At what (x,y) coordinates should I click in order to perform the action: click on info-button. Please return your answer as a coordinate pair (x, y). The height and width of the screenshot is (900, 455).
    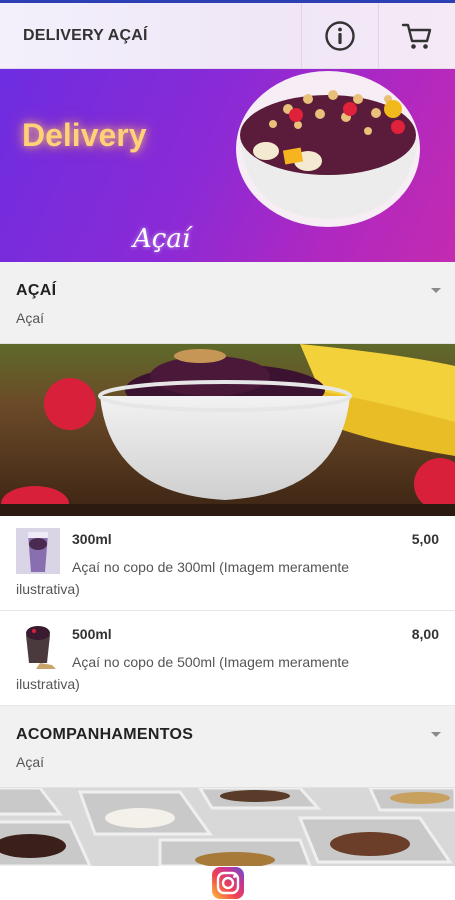
    Looking at the image, I should click on (339, 35).